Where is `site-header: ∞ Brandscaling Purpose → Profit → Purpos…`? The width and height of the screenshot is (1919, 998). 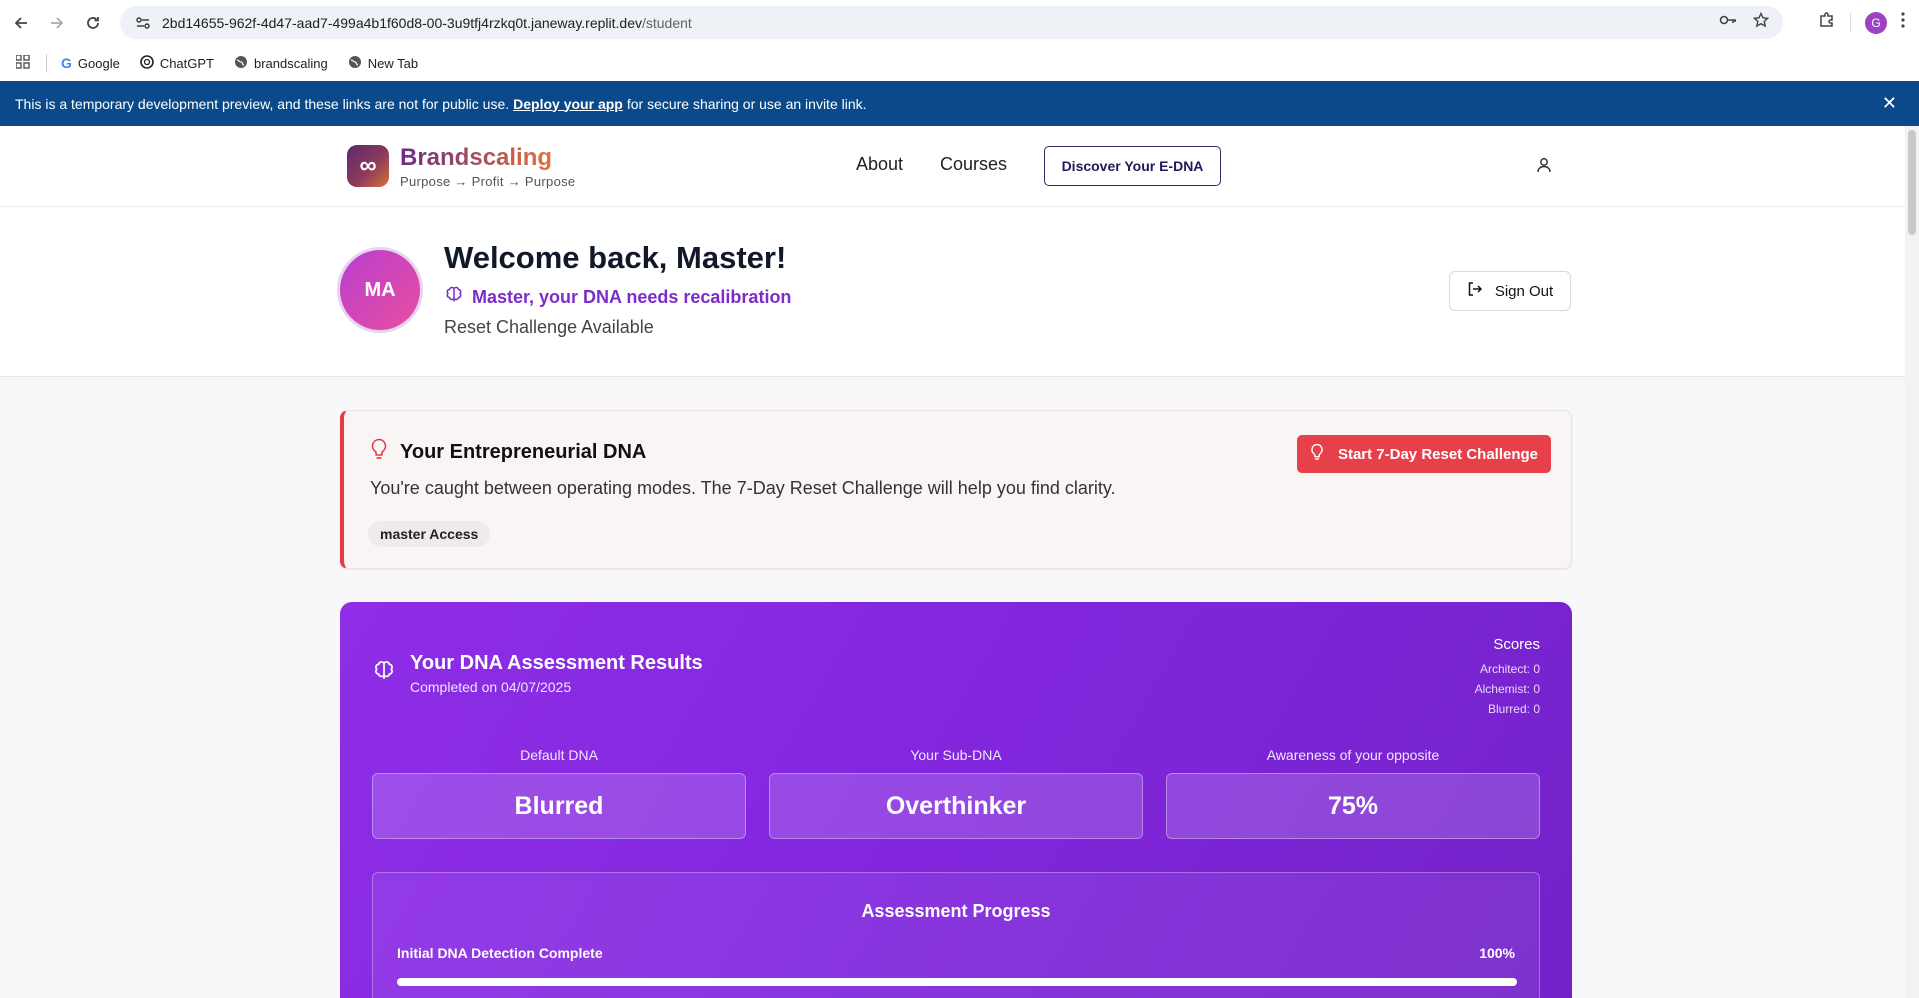
site-header: ∞ Brandscaling Purpose → Profit → Purpos… is located at coordinates (959, 166).